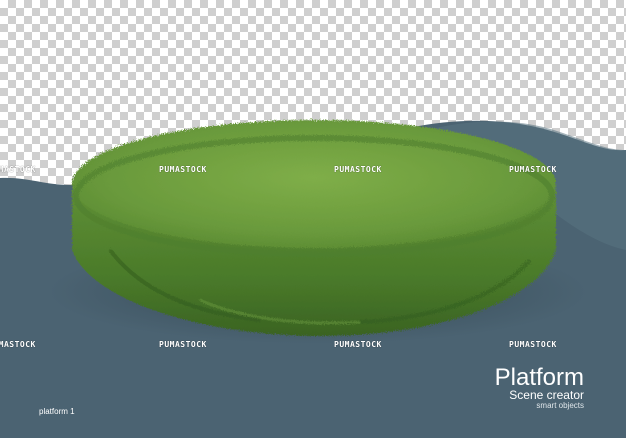  Describe the element at coordinates (57, 411) in the screenshot. I see `platform-caption: platform 1` at that location.